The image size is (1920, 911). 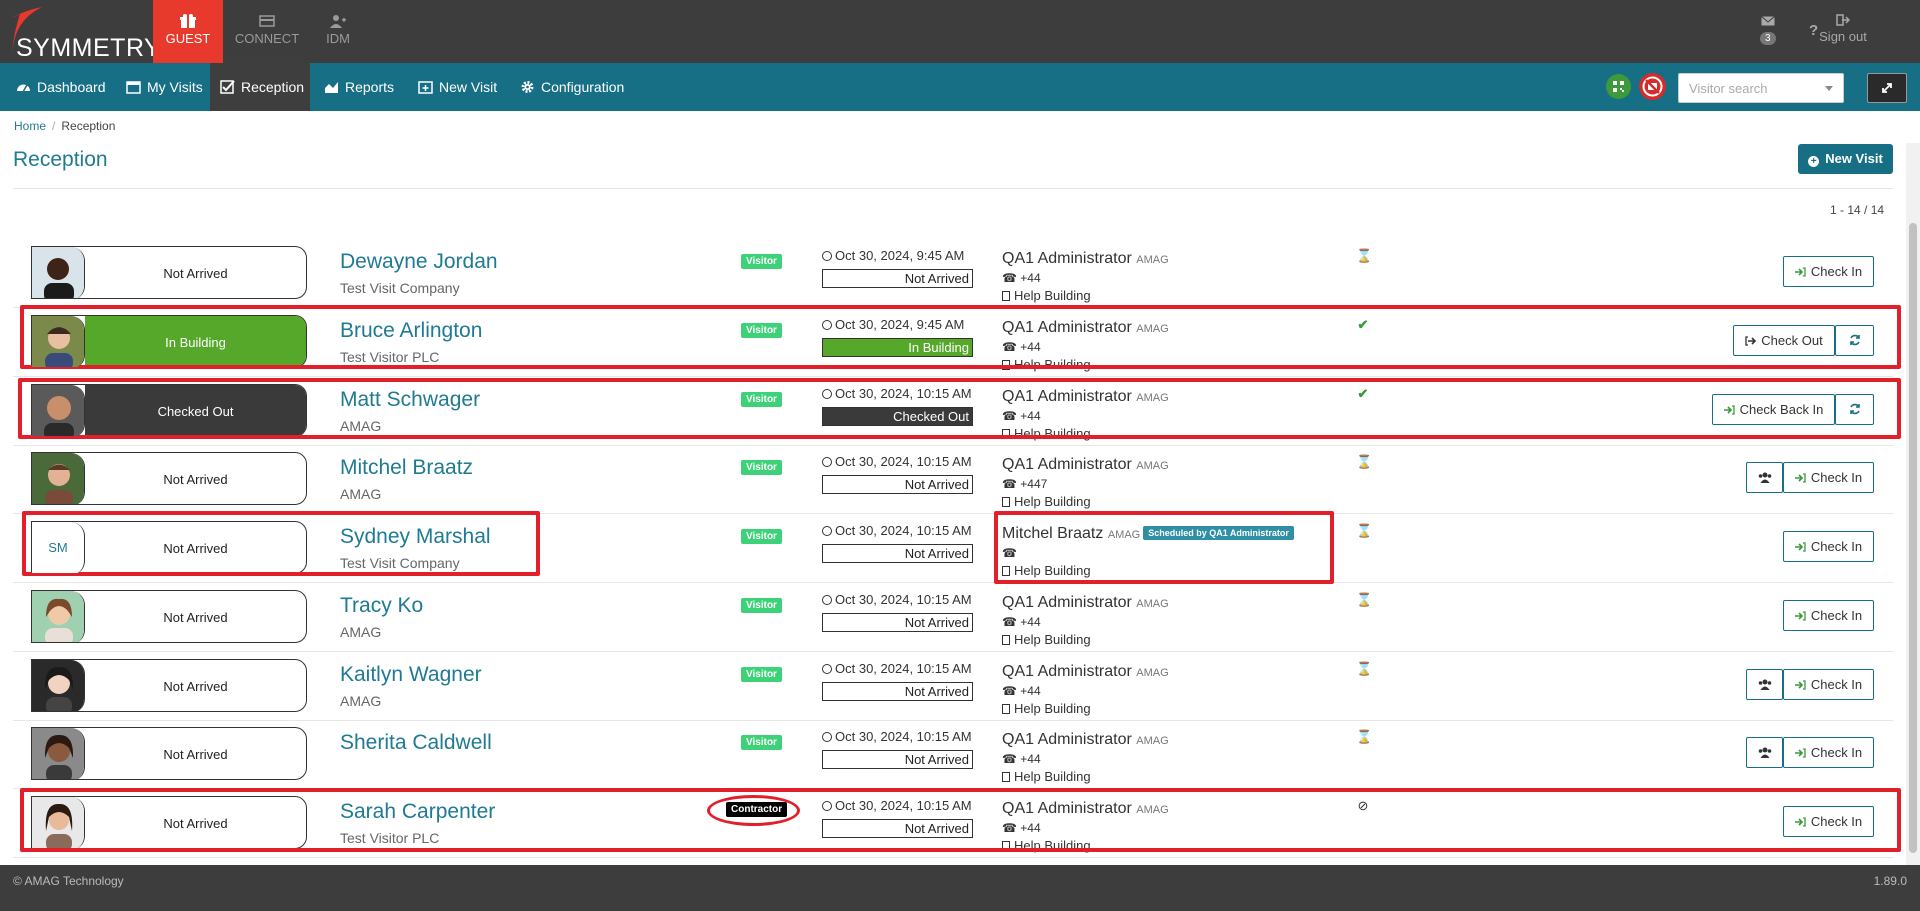 What do you see at coordinates (893, 255) in the screenshot?
I see `visit-time: Oct 30, 2024, 9:45 AM` at bounding box center [893, 255].